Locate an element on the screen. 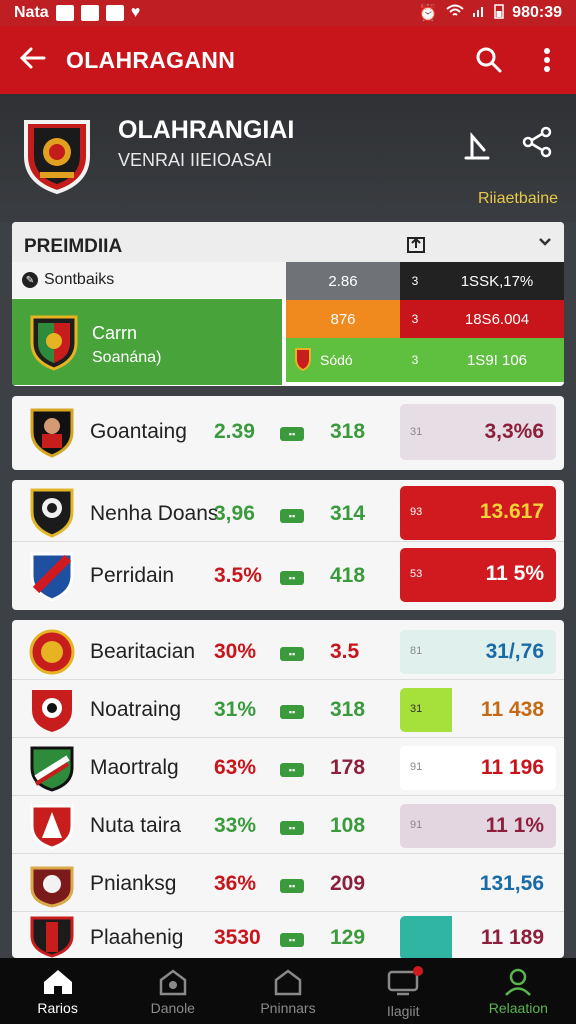 This screenshot has height=1024, width=576. bottom-navigation: Rarios Danole Pninnars Ilagiit Relaation is located at coordinates (288, 991).